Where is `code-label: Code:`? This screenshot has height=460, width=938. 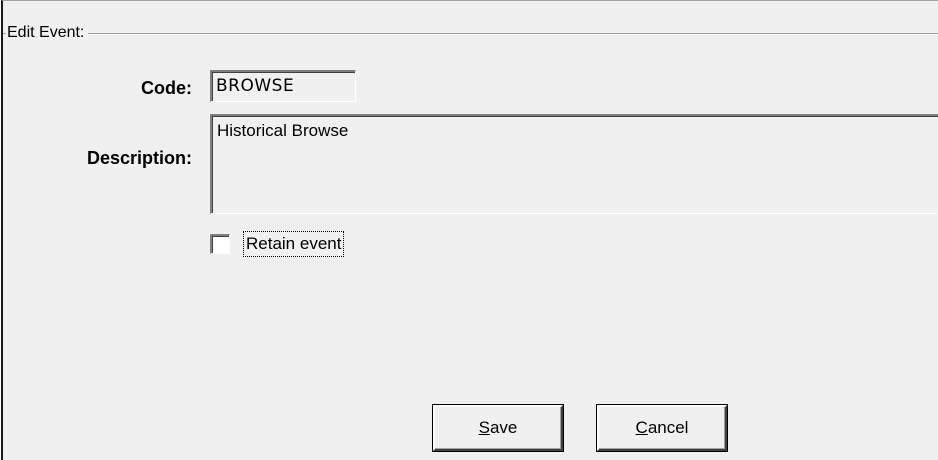
code-label: Code: is located at coordinates (166, 88).